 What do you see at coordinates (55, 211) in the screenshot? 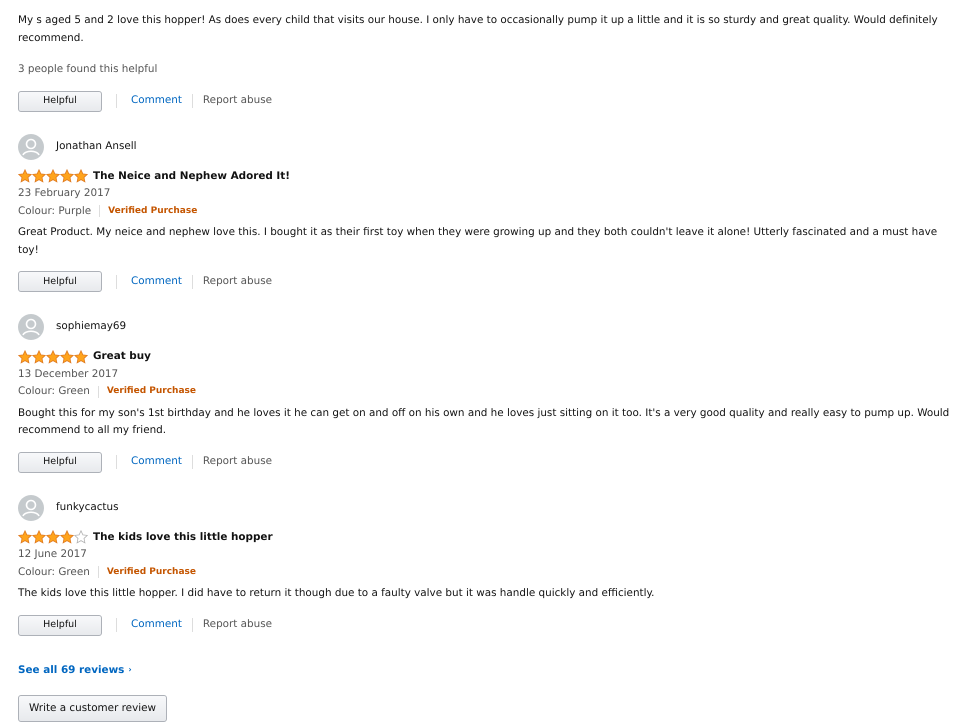
I see `colour-variant: Colour: Purple` at bounding box center [55, 211].